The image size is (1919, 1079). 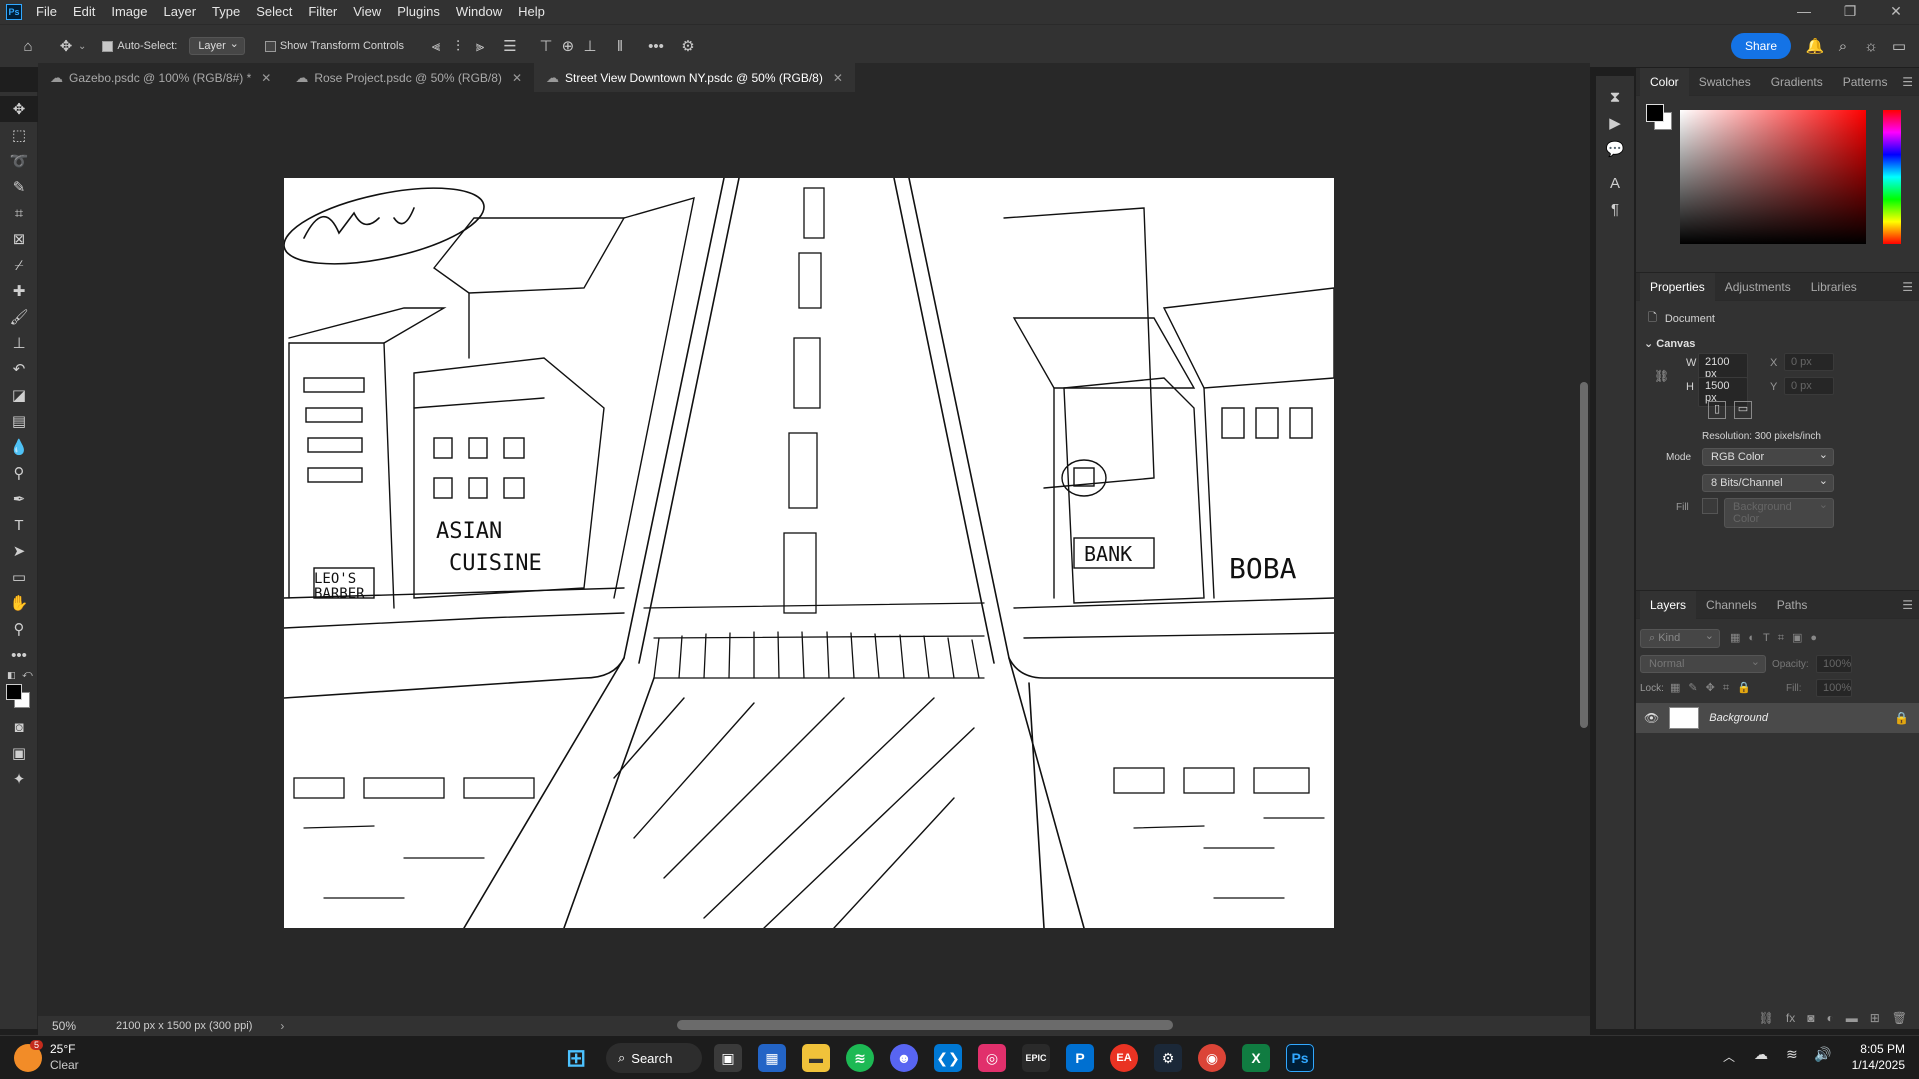 I want to click on photoshop-taskbar-icon: Ps, so click(x=1300, y=1058).